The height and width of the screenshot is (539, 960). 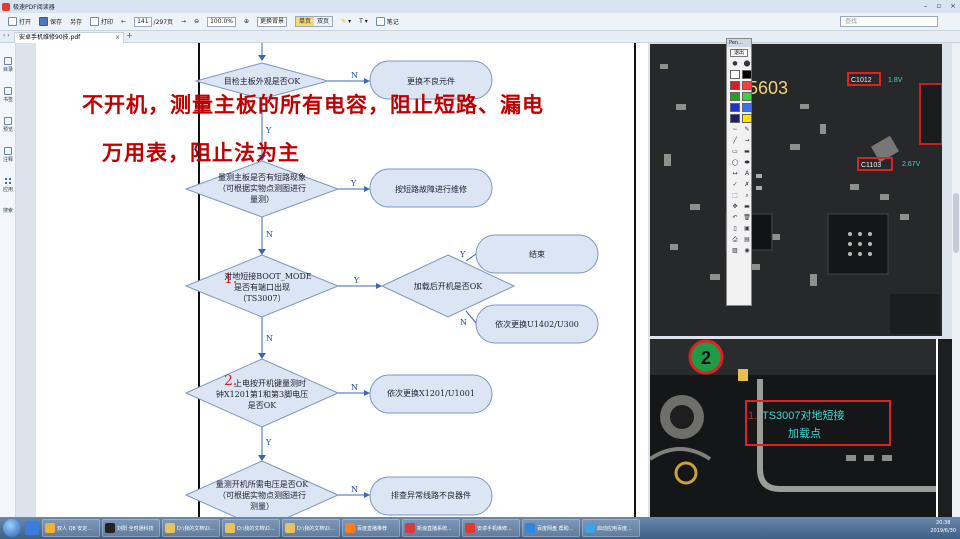 I want to click on taskbar-item: 百度直播推荐, so click(x=371, y=528).